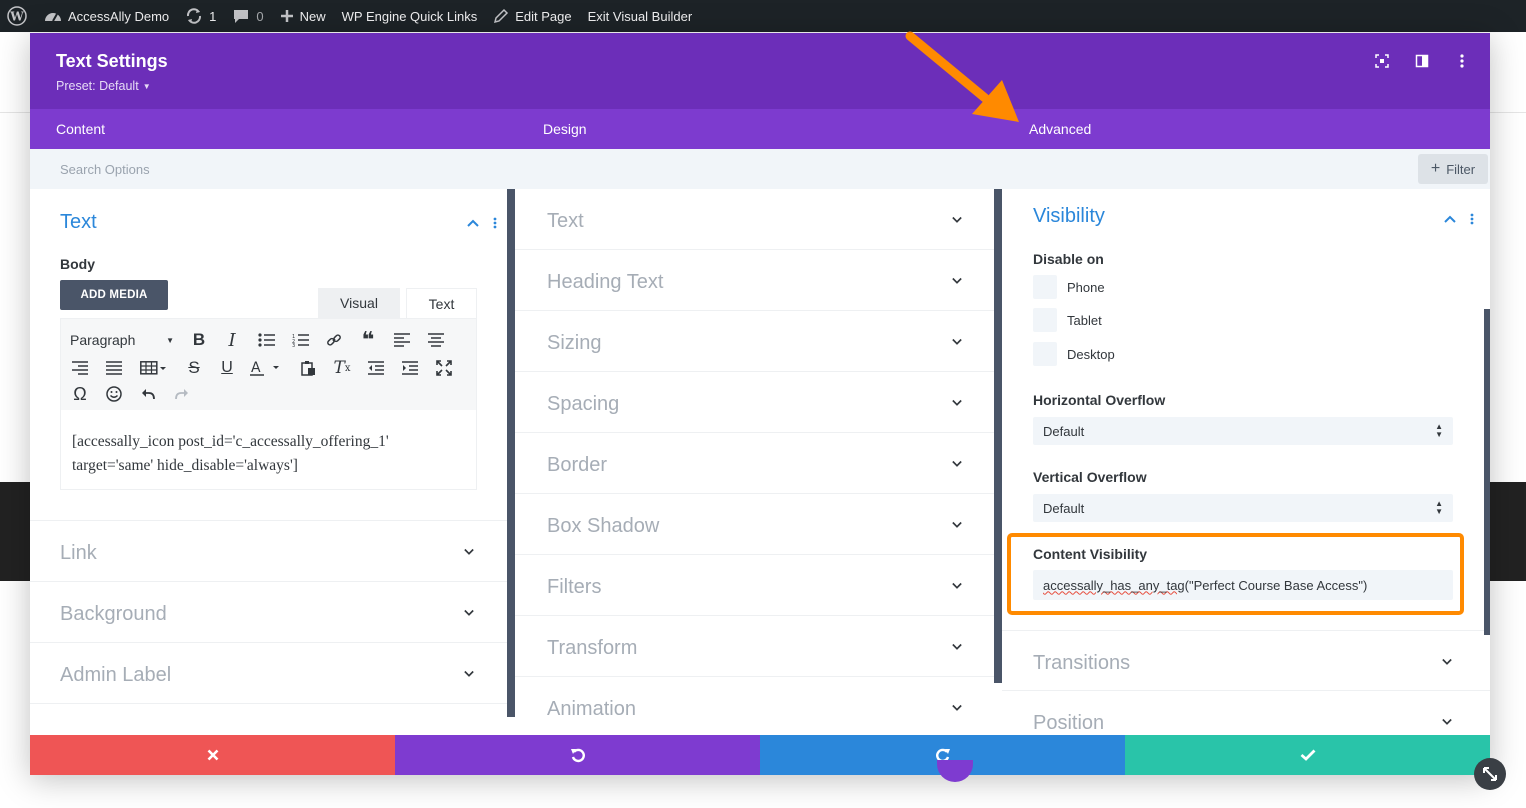  I want to click on position-section: Position, so click(1246, 713).